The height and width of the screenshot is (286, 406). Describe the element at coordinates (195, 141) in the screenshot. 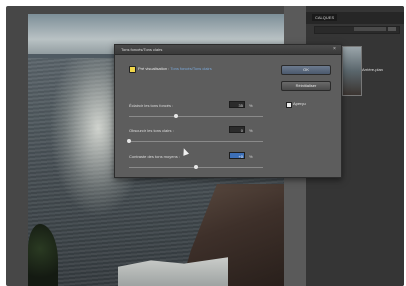

I see `highlights-slider-track` at that location.